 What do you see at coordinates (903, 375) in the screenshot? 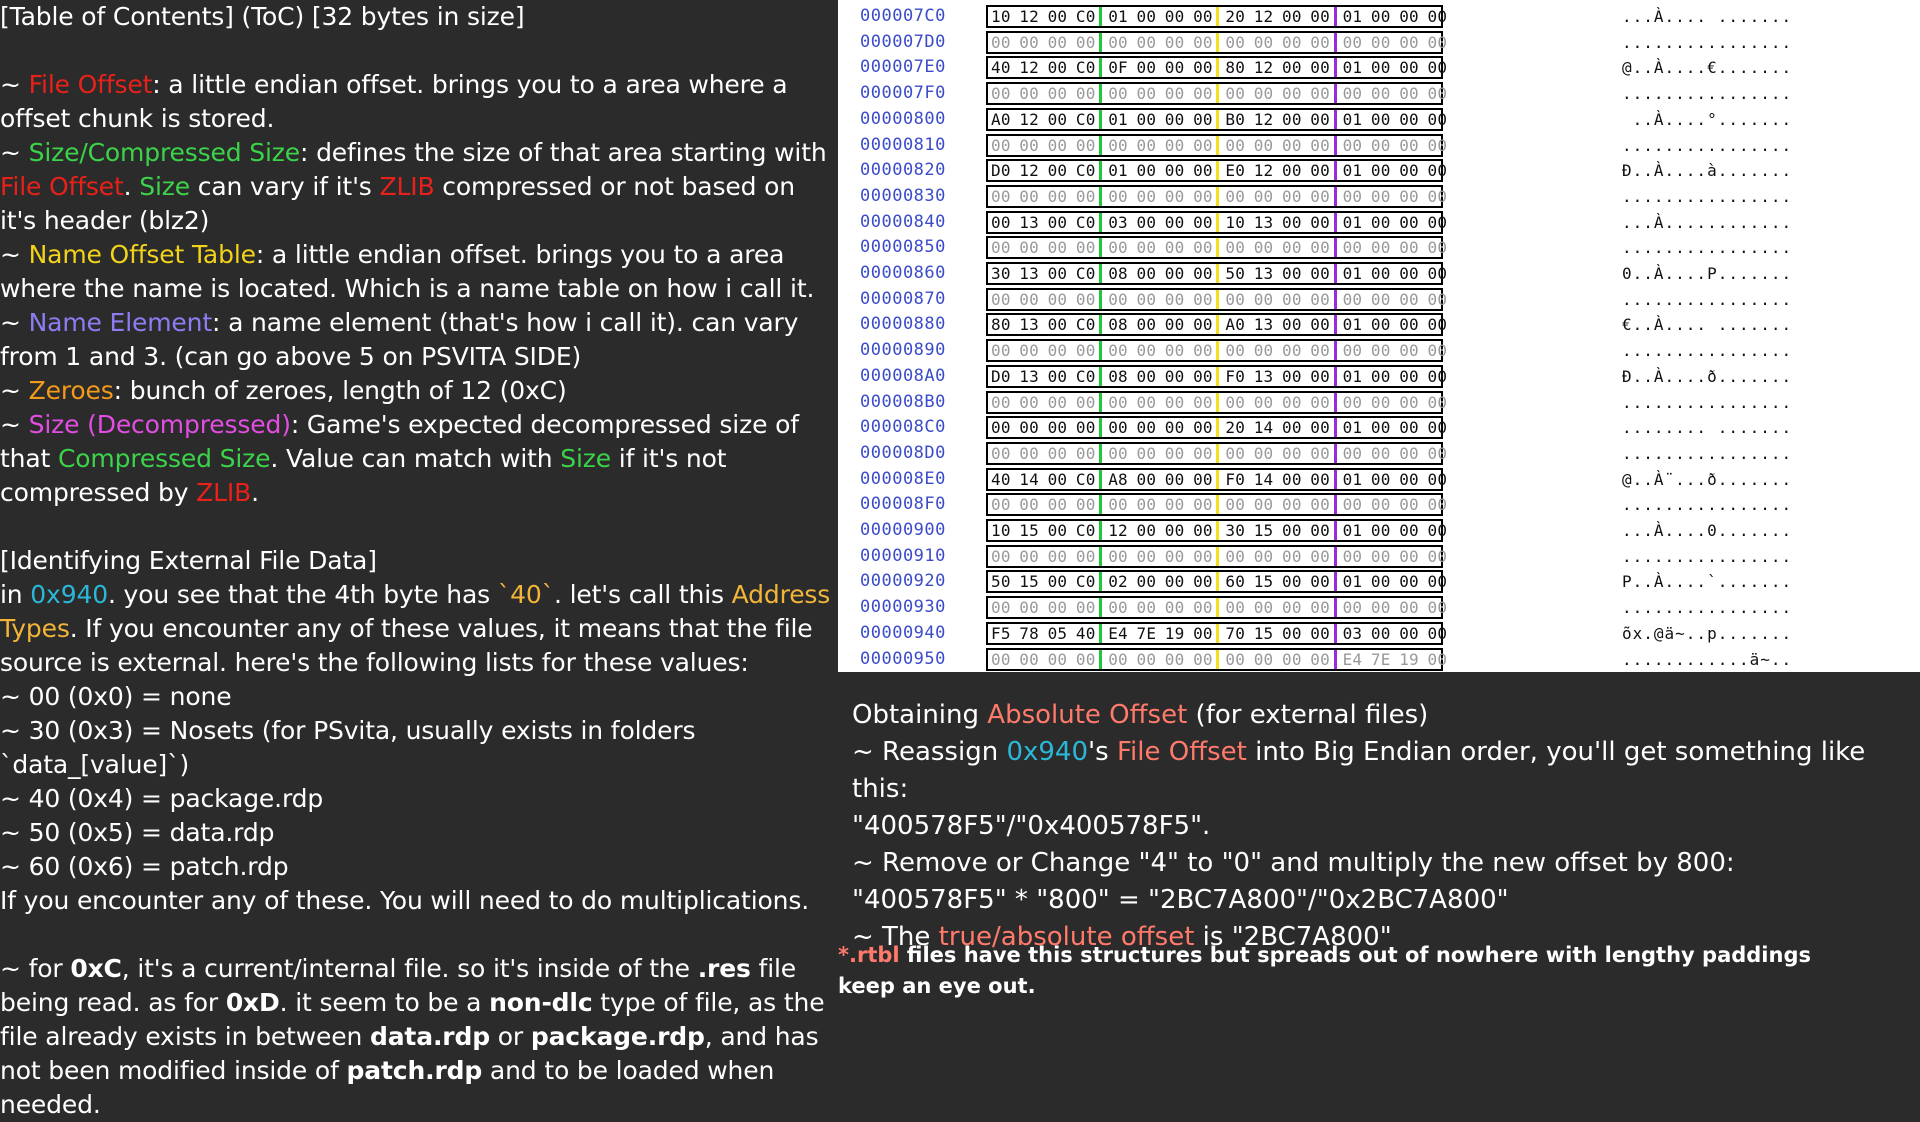
I see `hex-address: 000008A0` at bounding box center [903, 375].